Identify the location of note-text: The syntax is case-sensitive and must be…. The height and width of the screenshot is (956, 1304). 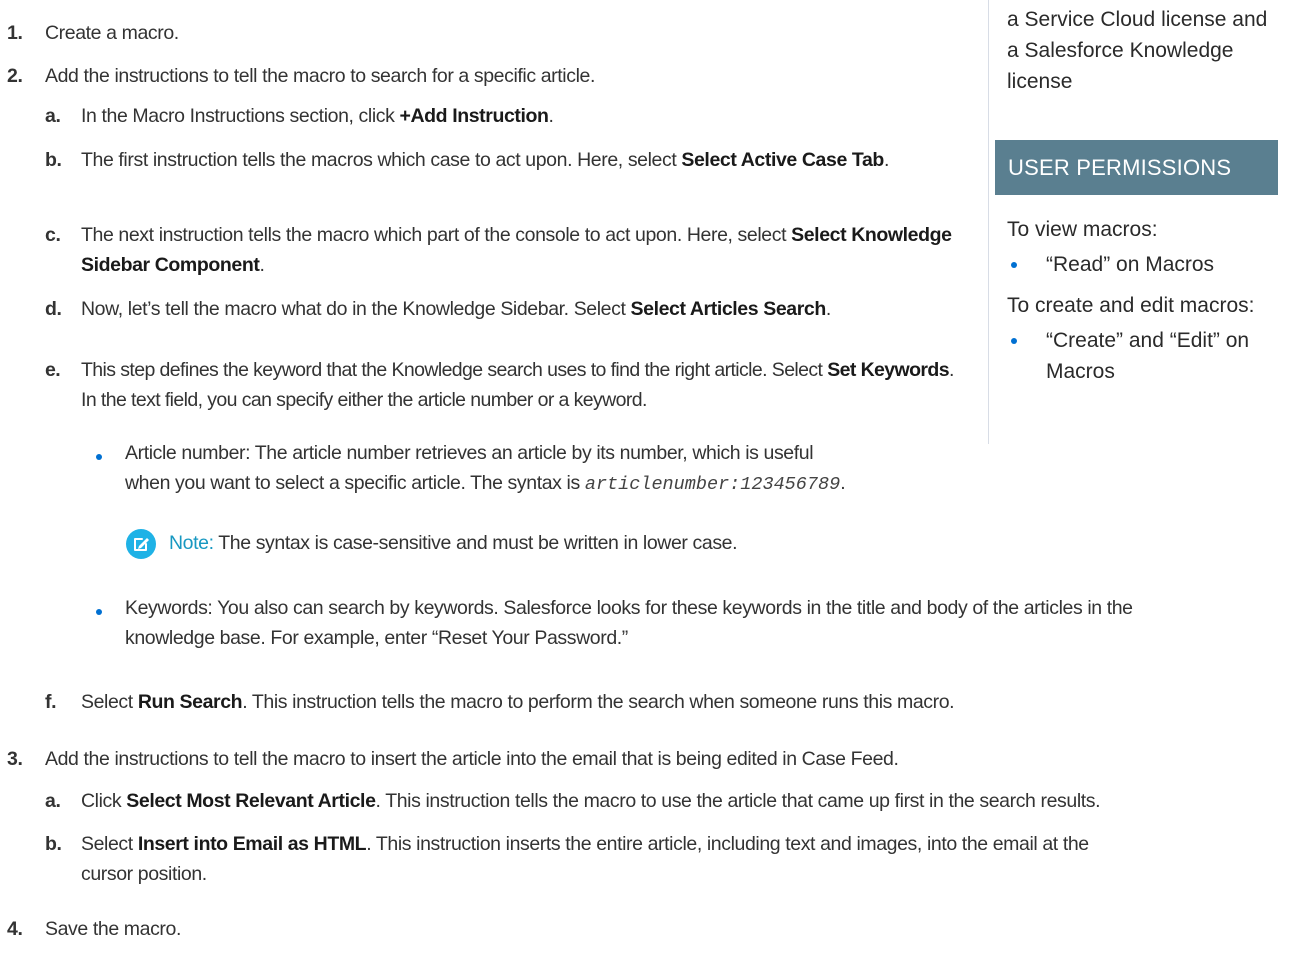
(475, 543).